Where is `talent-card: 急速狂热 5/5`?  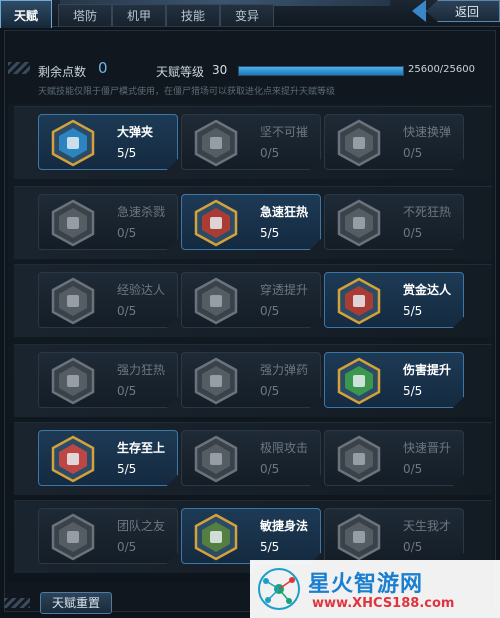 talent-card: 急速狂热 5/5 is located at coordinates (251, 222).